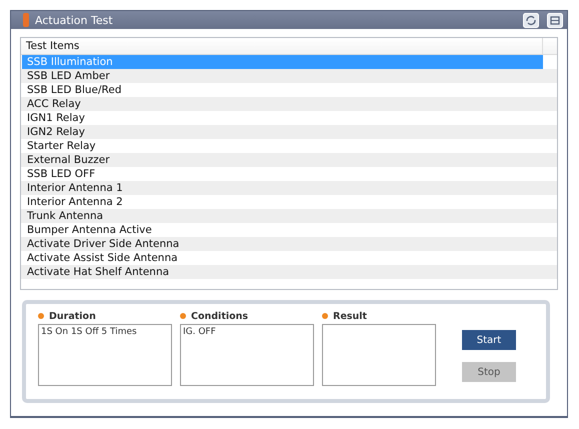 The width and height of the screenshot is (579, 429). I want to click on app-icon, so click(26, 20).